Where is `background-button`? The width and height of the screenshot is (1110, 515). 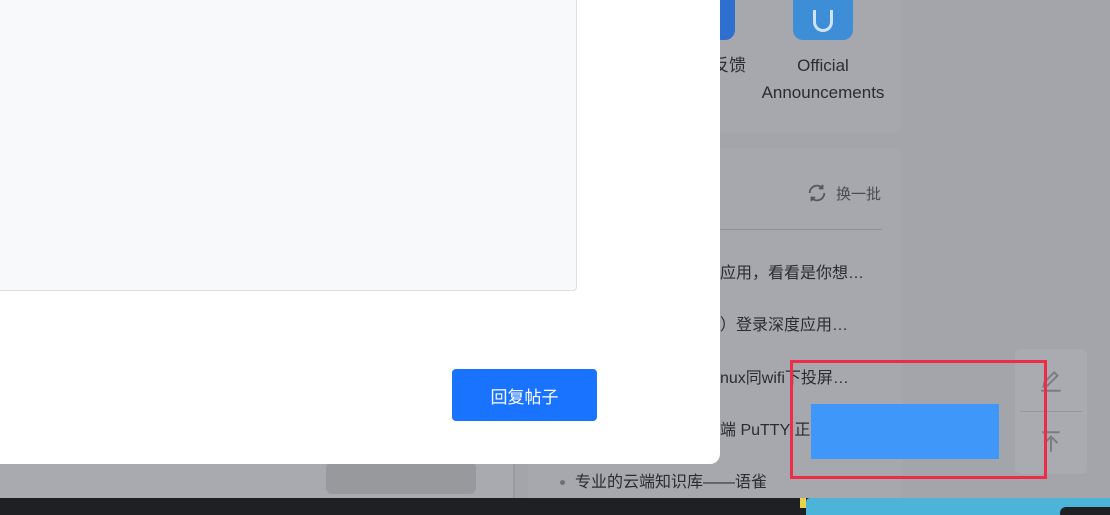
background-button is located at coordinates (401, 478).